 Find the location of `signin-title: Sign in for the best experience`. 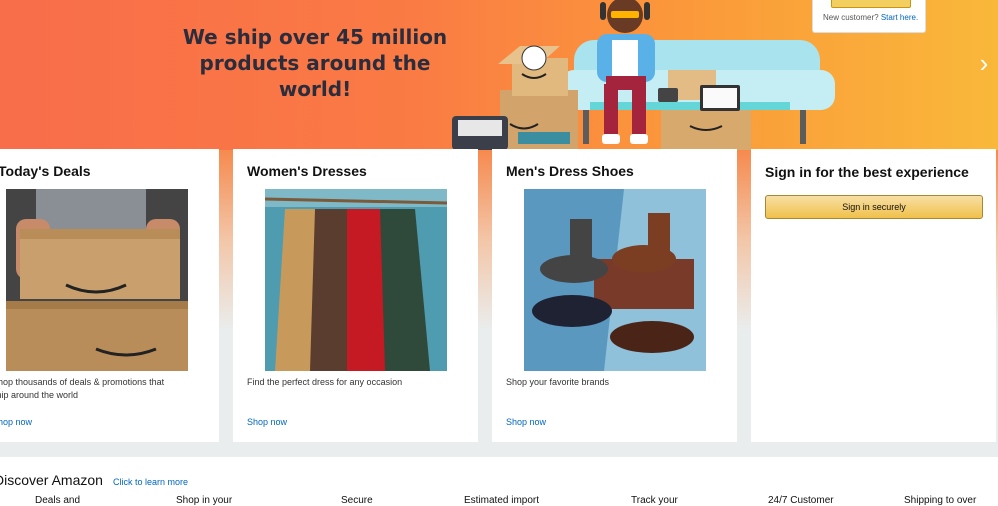

signin-title: Sign in for the best experience is located at coordinates (867, 172).